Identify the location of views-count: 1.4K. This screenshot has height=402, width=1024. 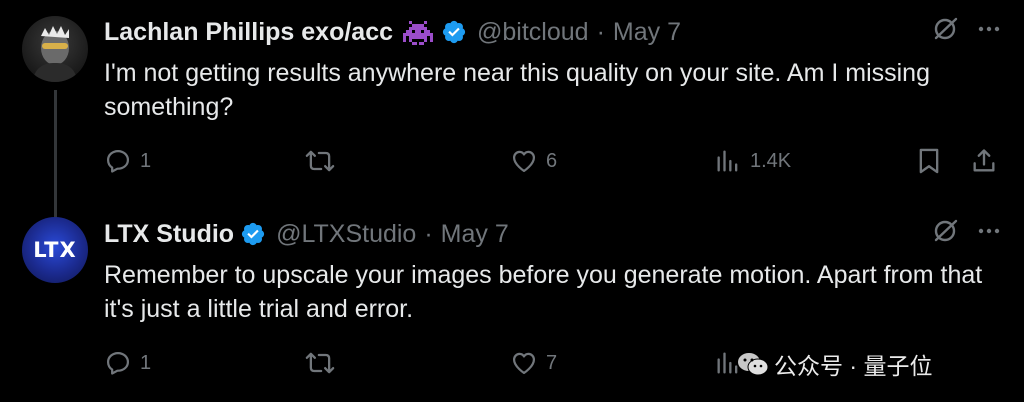
(771, 160).